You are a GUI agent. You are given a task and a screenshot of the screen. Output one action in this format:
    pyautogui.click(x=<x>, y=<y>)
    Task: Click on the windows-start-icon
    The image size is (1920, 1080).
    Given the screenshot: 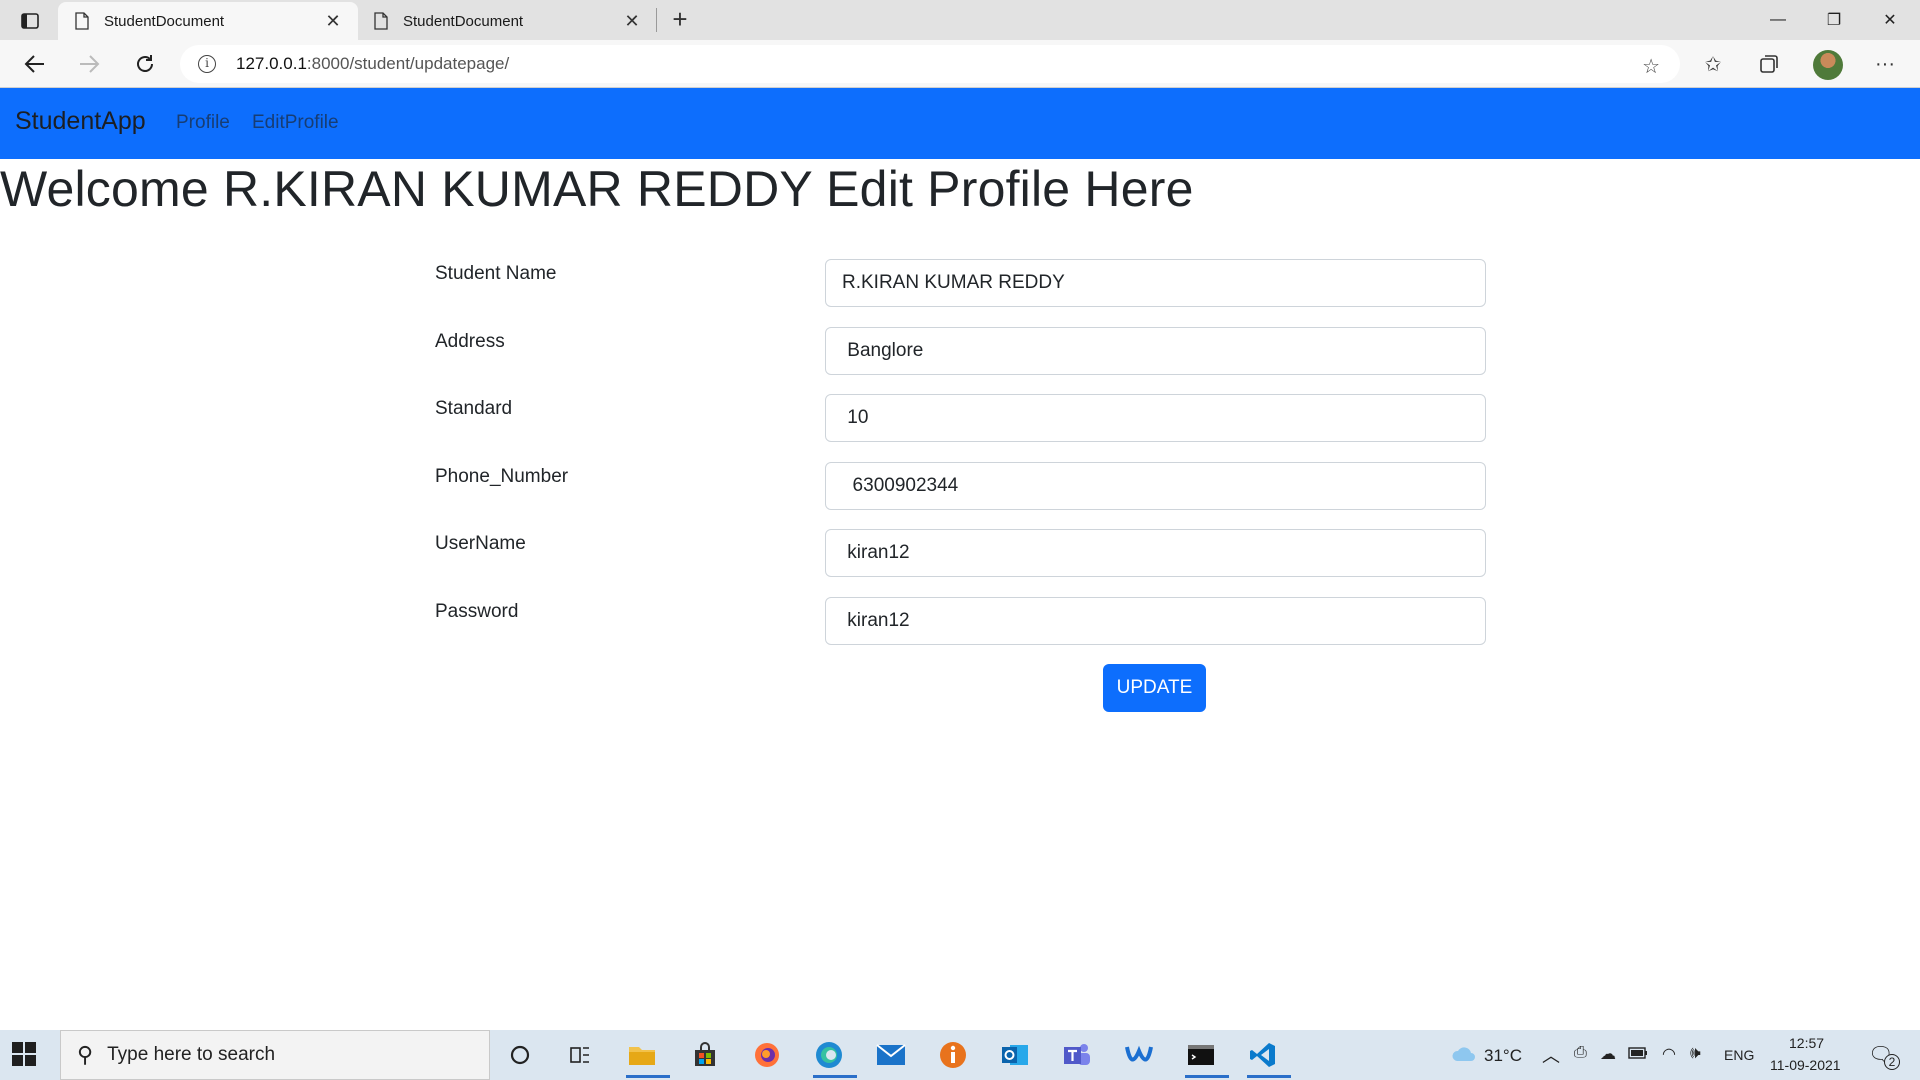 What is the action you would take?
    pyautogui.click(x=25, y=1055)
    